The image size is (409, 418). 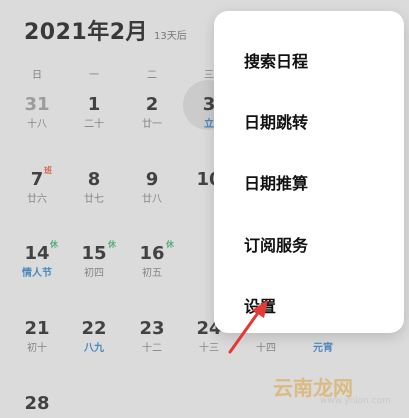 What do you see at coordinates (314, 184) in the screenshot?
I see `menu-item-date-calculate: 日期推算` at bounding box center [314, 184].